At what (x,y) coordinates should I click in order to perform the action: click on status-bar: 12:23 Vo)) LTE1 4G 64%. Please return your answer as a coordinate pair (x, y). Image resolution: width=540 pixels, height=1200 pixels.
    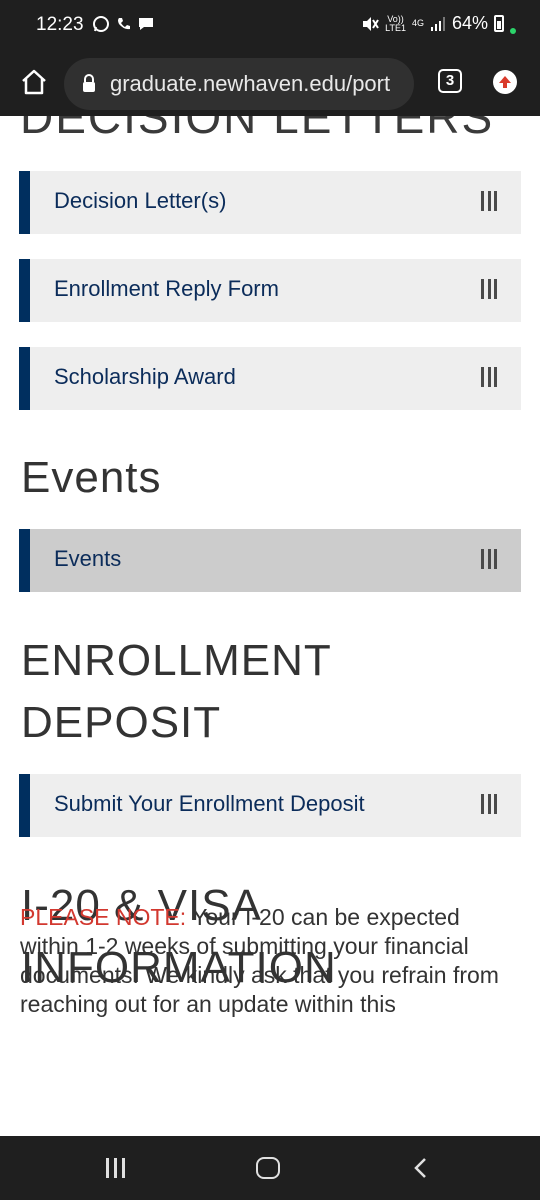
    Looking at the image, I should click on (270, 27).